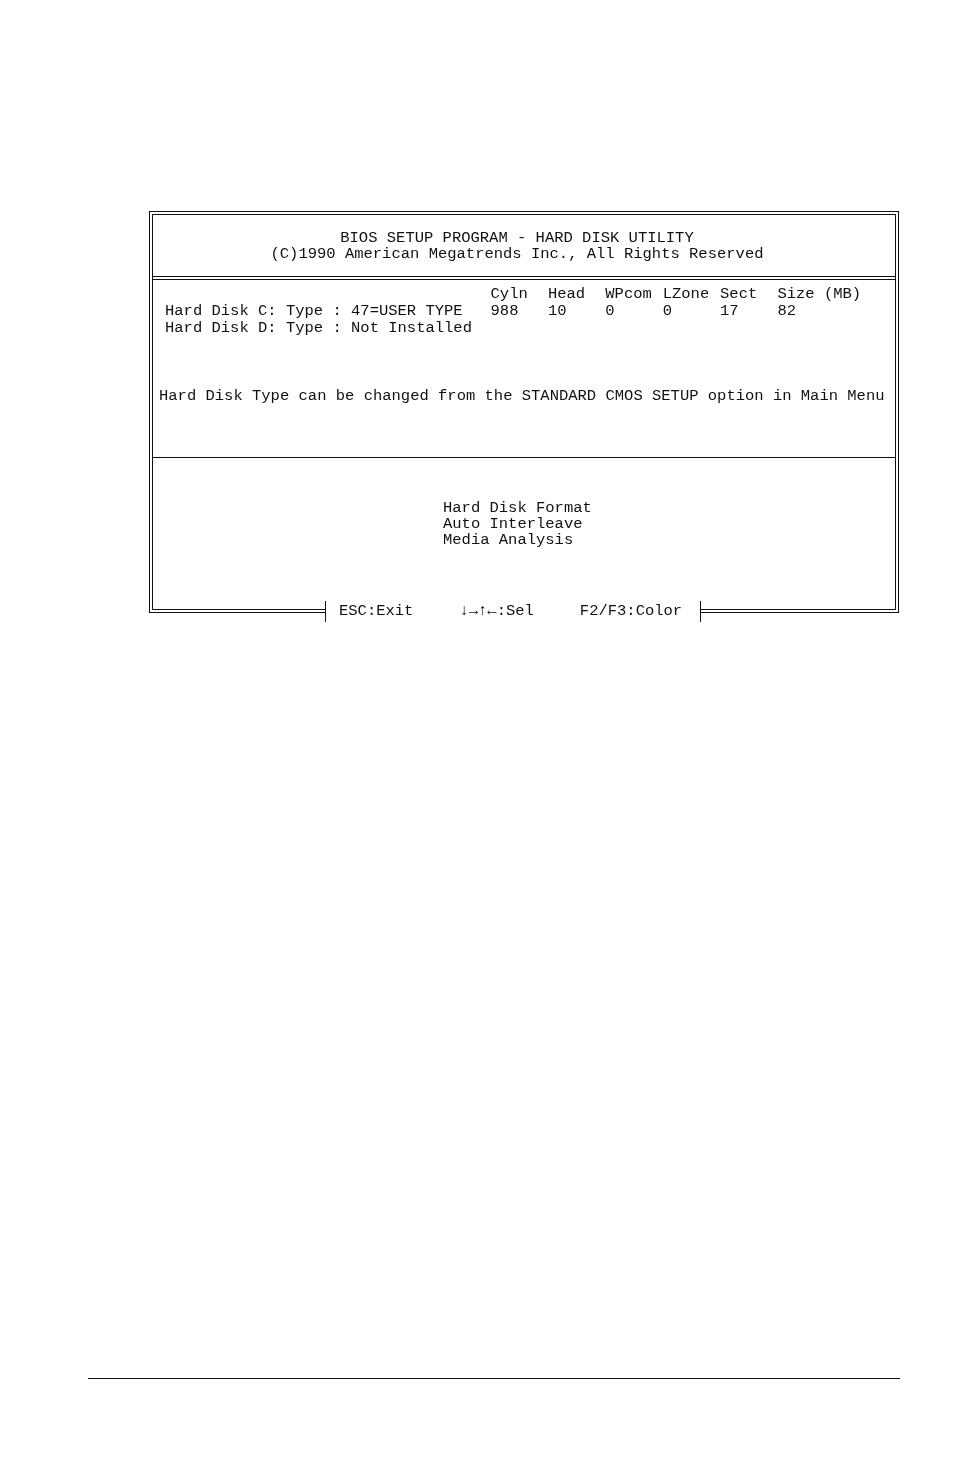  What do you see at coordinates (513, 524) in the screenshot?
I see `menu-item: Auto Interleave` at bounding box center [513, 524].